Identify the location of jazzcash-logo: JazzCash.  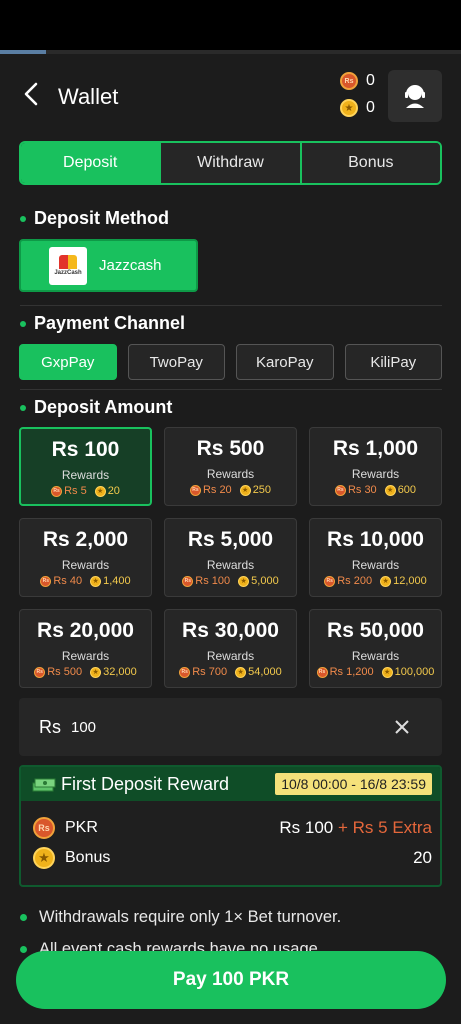
(68, 265).